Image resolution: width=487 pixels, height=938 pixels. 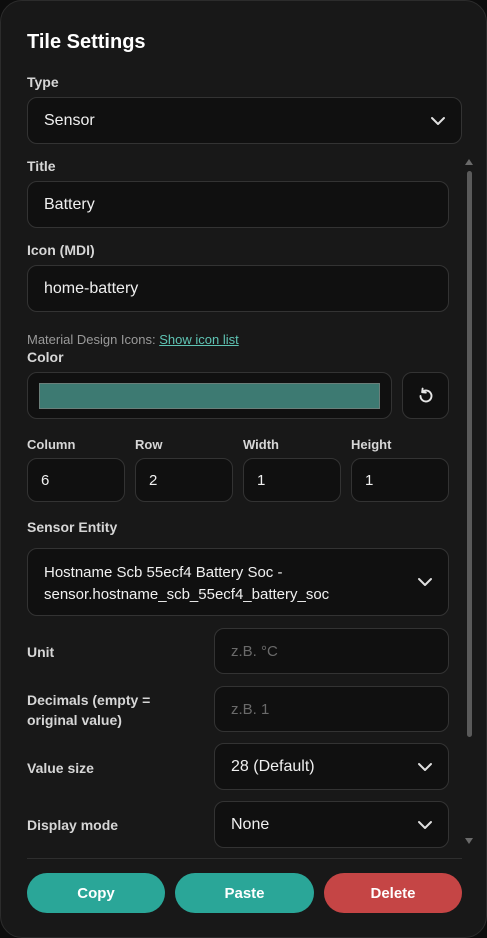 I want to click on reset-icon, so click(x=425, y=394).